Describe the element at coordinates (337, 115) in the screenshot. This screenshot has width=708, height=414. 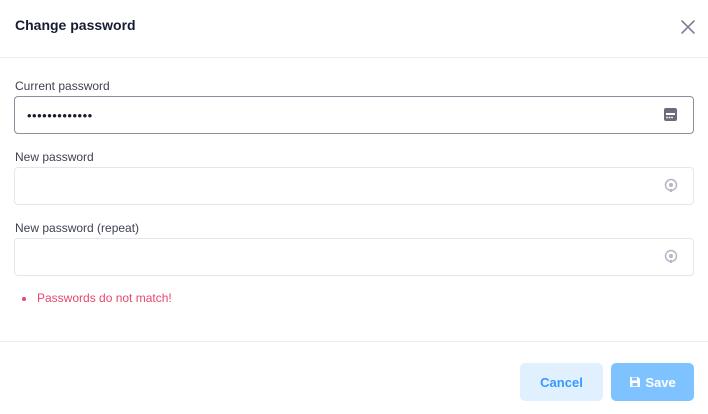
I see `current-password-input` at that location.